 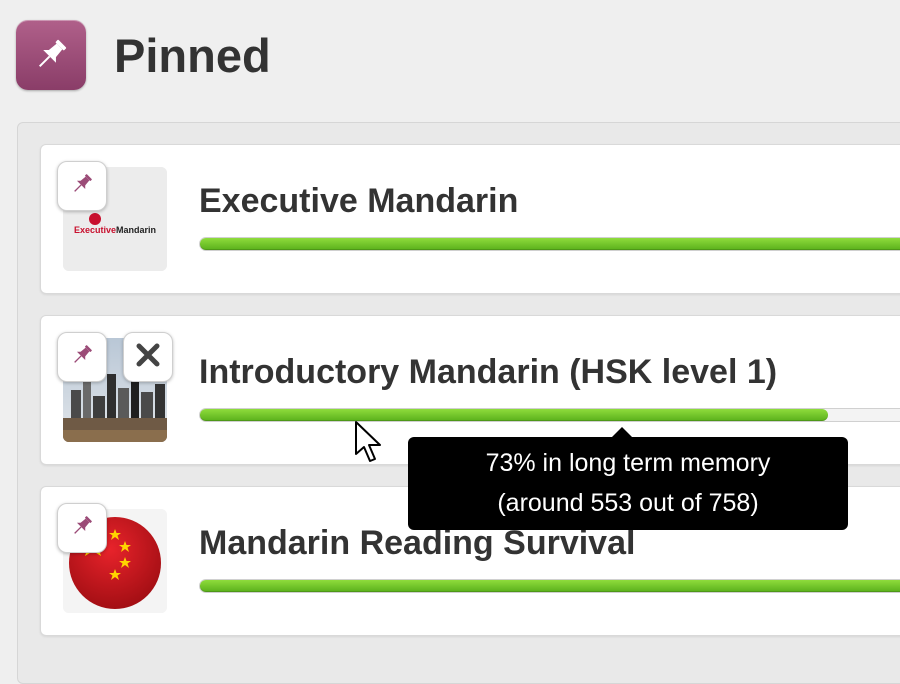 I want to click on tooltip-line-1: 73% in long term memory, so click(x=628, y=463).